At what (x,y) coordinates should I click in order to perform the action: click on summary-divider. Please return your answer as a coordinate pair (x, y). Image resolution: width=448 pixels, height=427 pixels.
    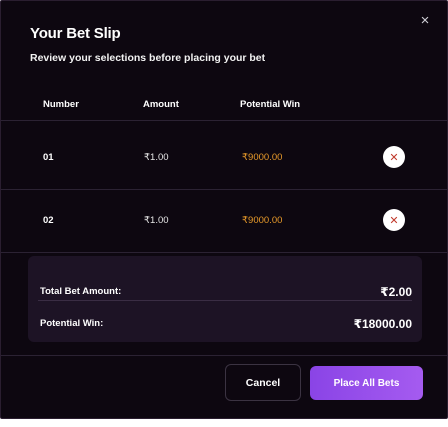
    Looking at the image, I should click on (225, 300).